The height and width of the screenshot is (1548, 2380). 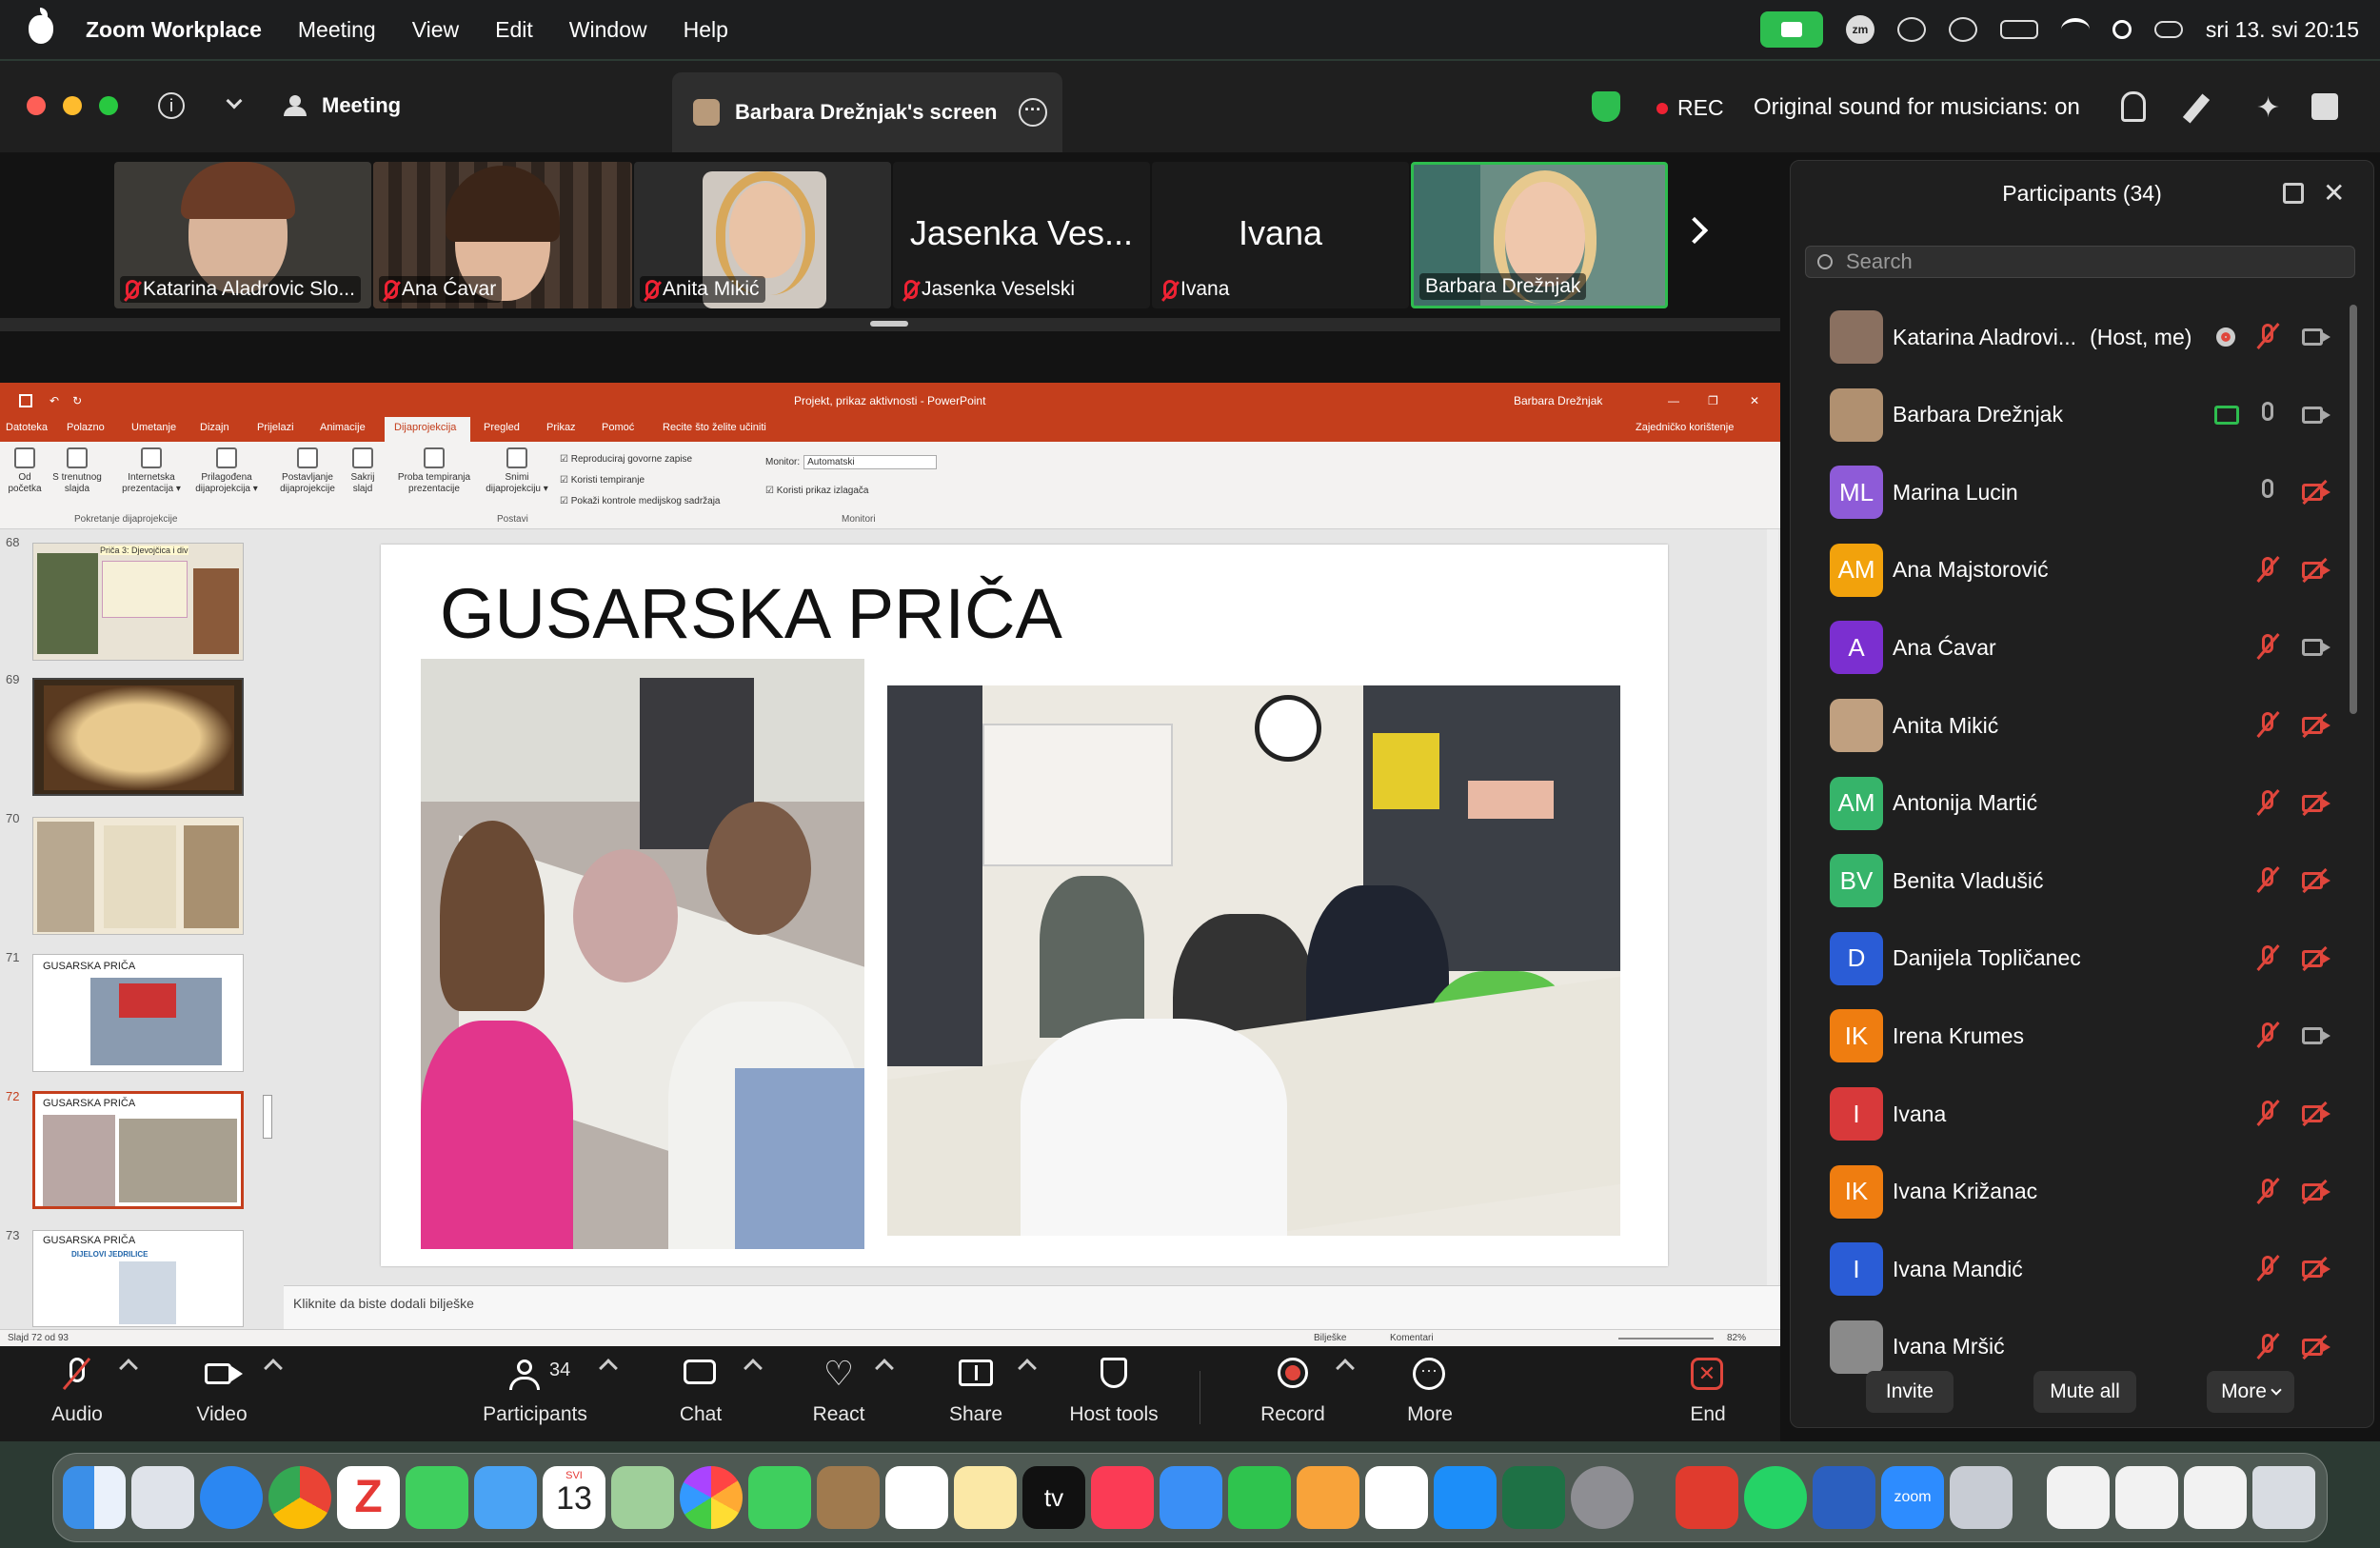 What do you see at coordinates (1113, 1392) in the screenshot?
I see `host-tools-button: Host tools` at bounding box center [1113, 1392].